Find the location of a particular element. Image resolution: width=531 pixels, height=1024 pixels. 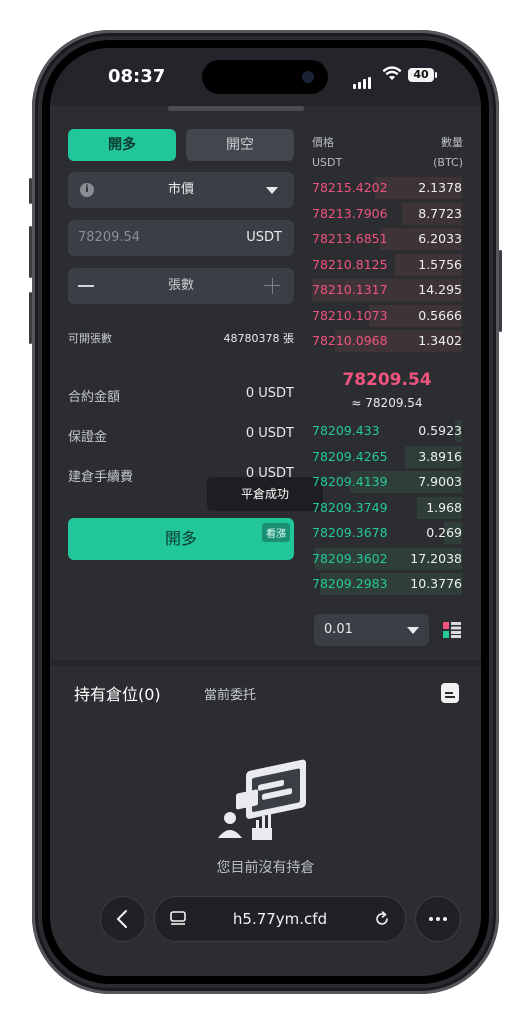

bid-qty: 3.8916 is located at coordinates (440, 456).